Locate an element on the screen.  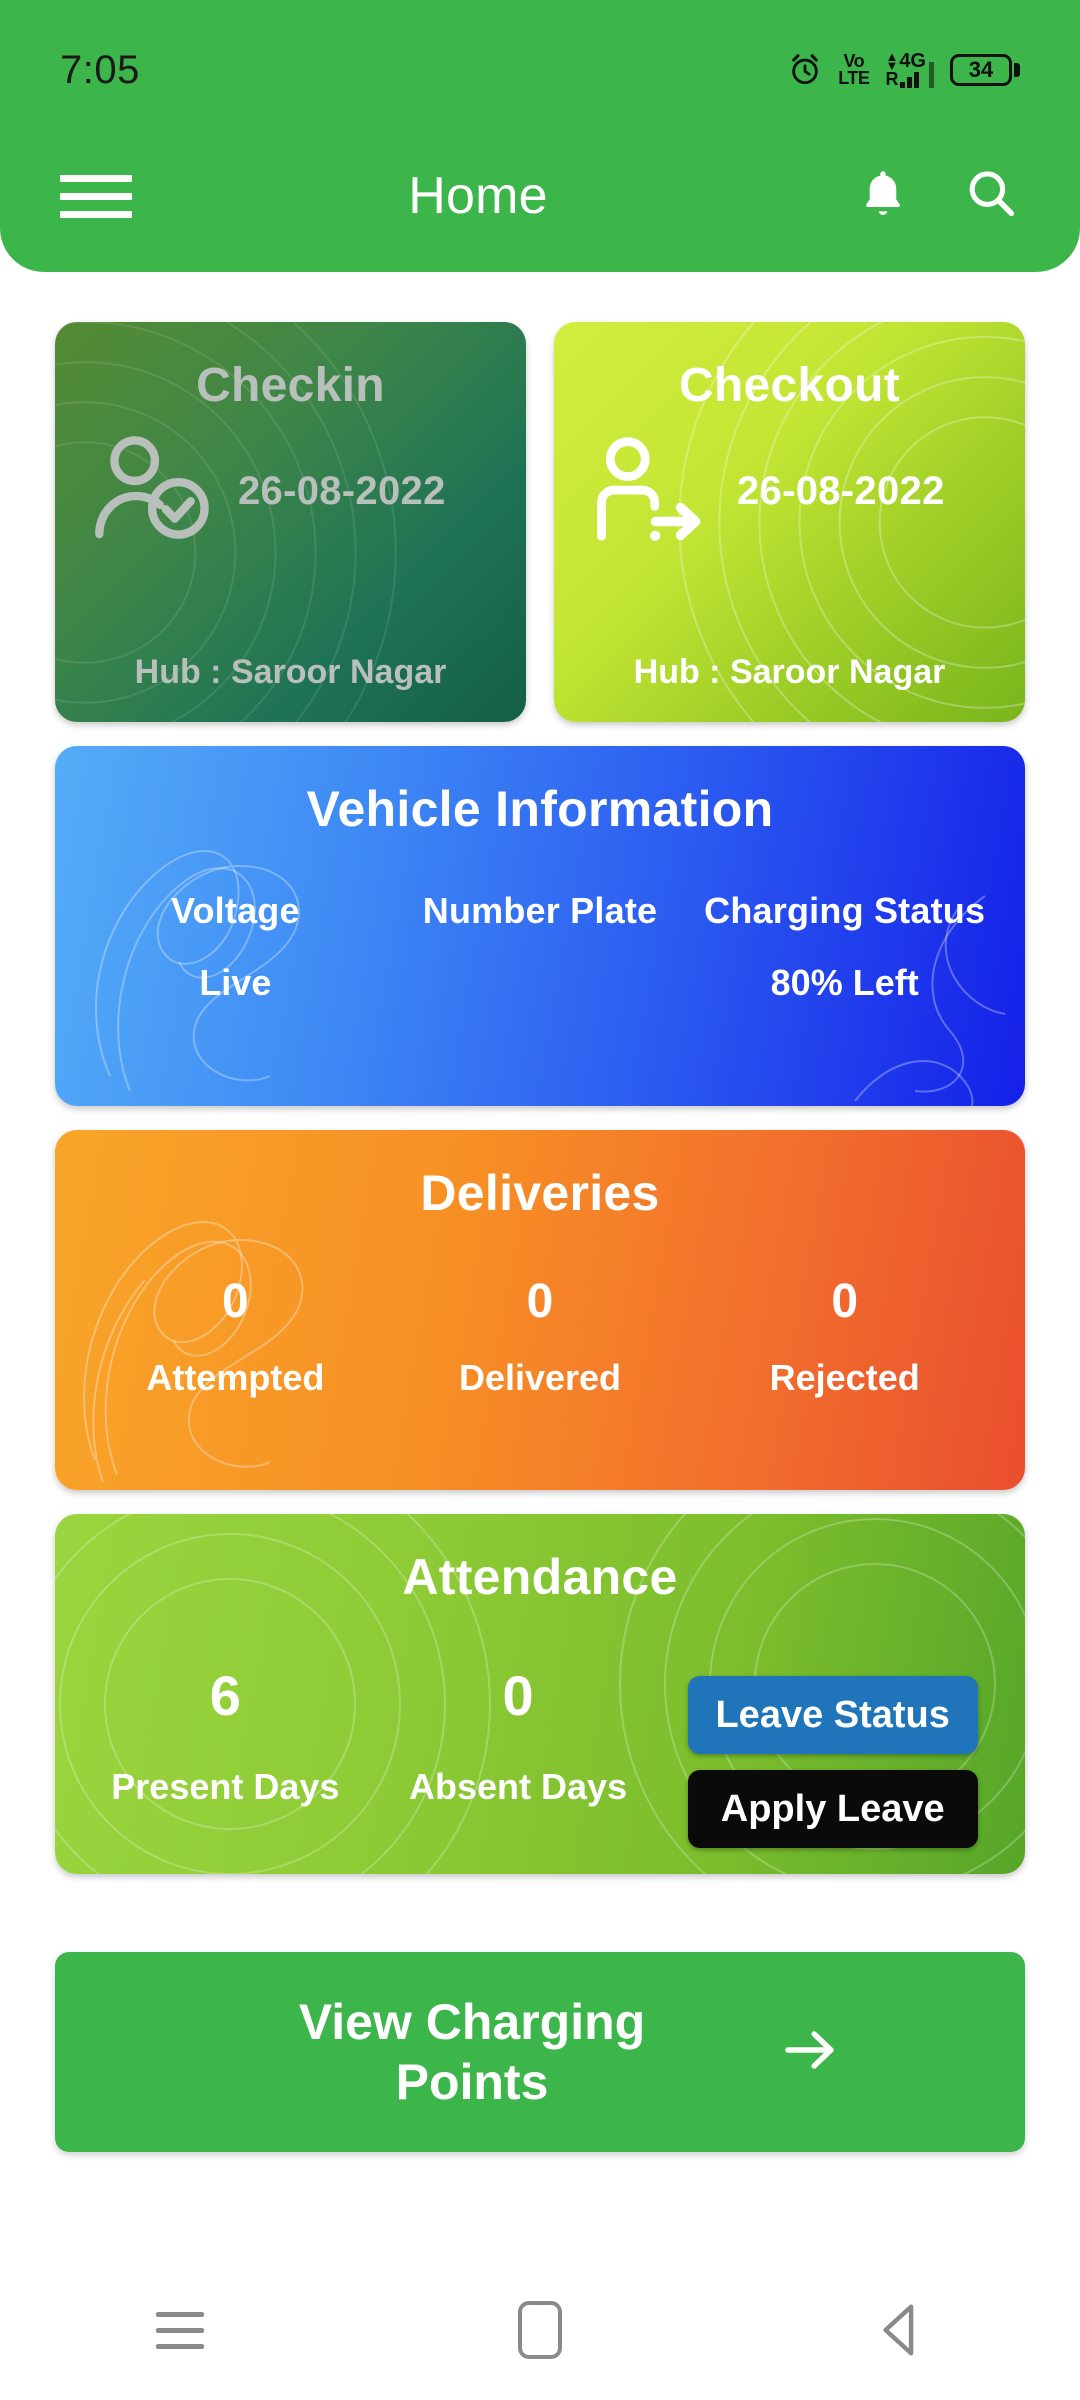
page-title: Home is located at coordinates (478, 196).